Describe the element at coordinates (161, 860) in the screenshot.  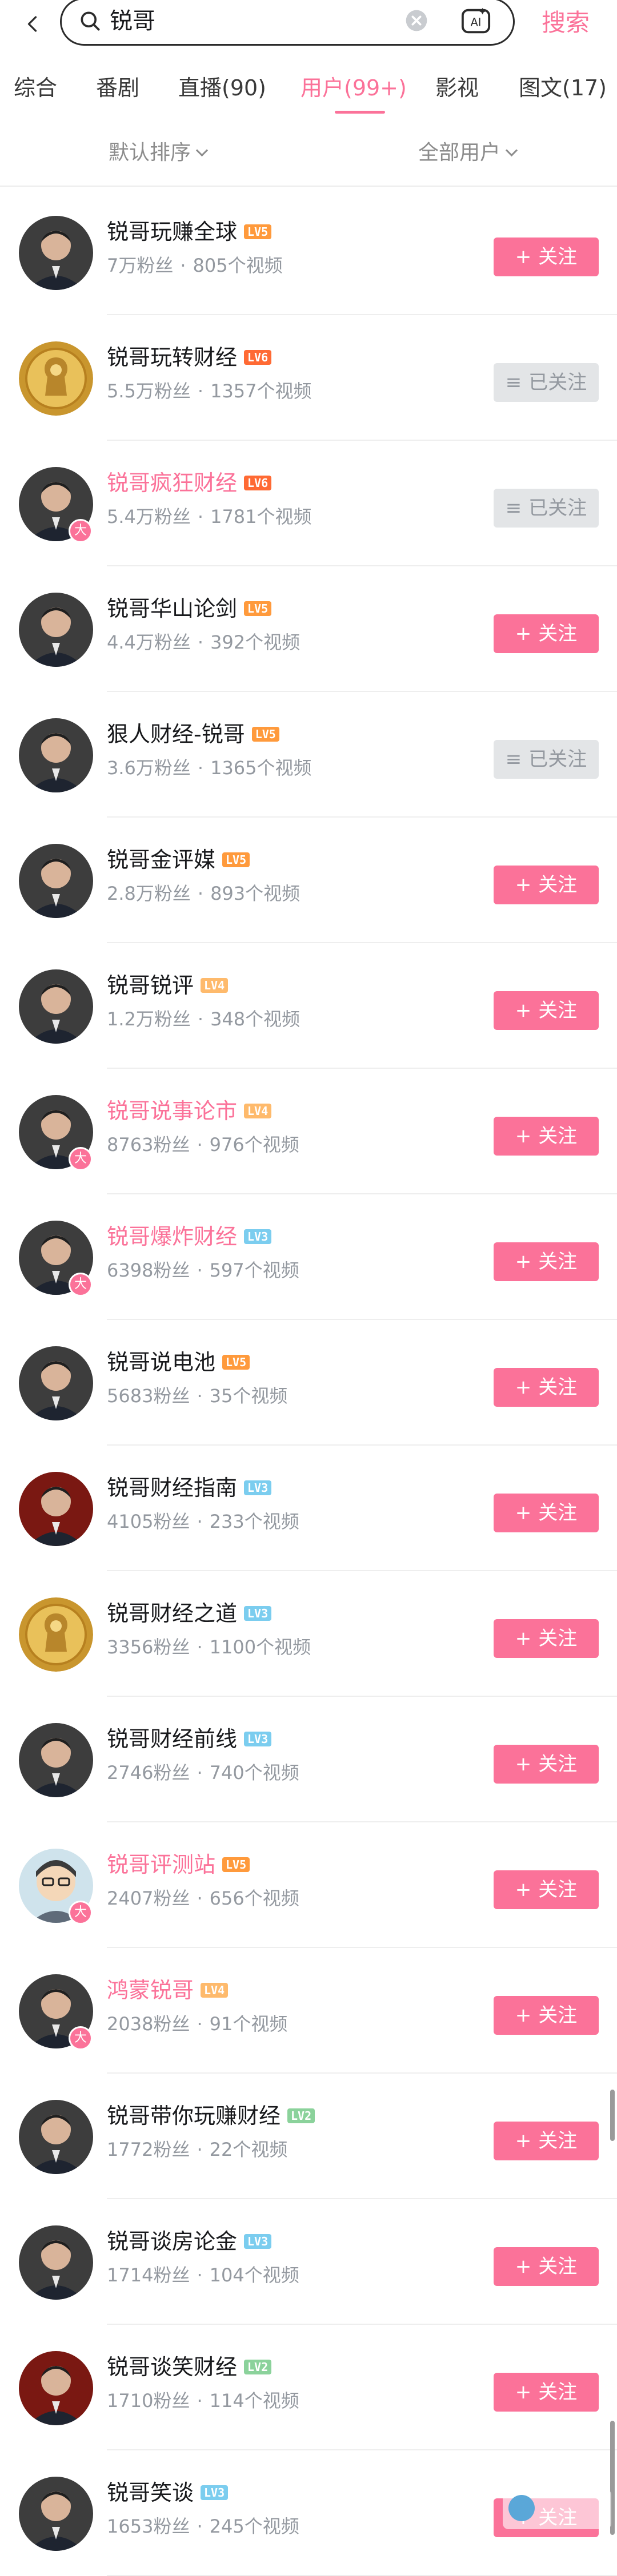
I see `username: 锐哥金评媒` at that location.